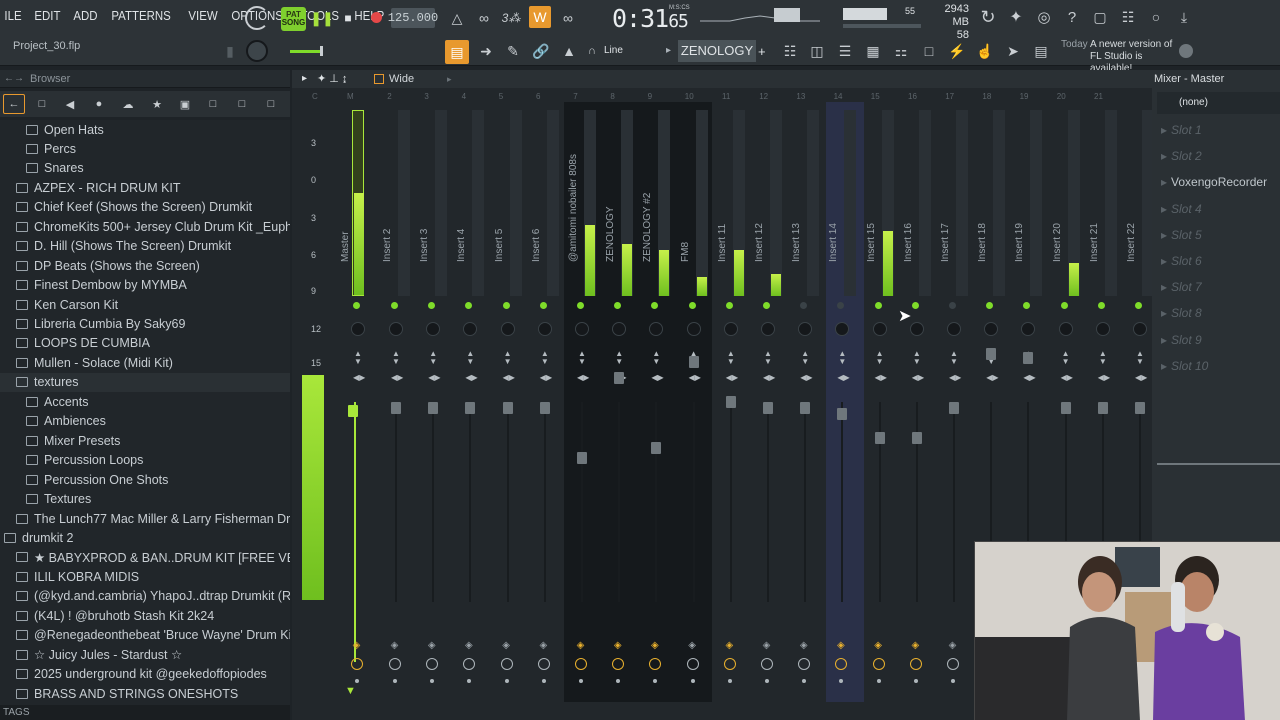  Describe the element at coordinates (47, 15) in the screenshot. I see `menu-edit: EDIT` at that location.